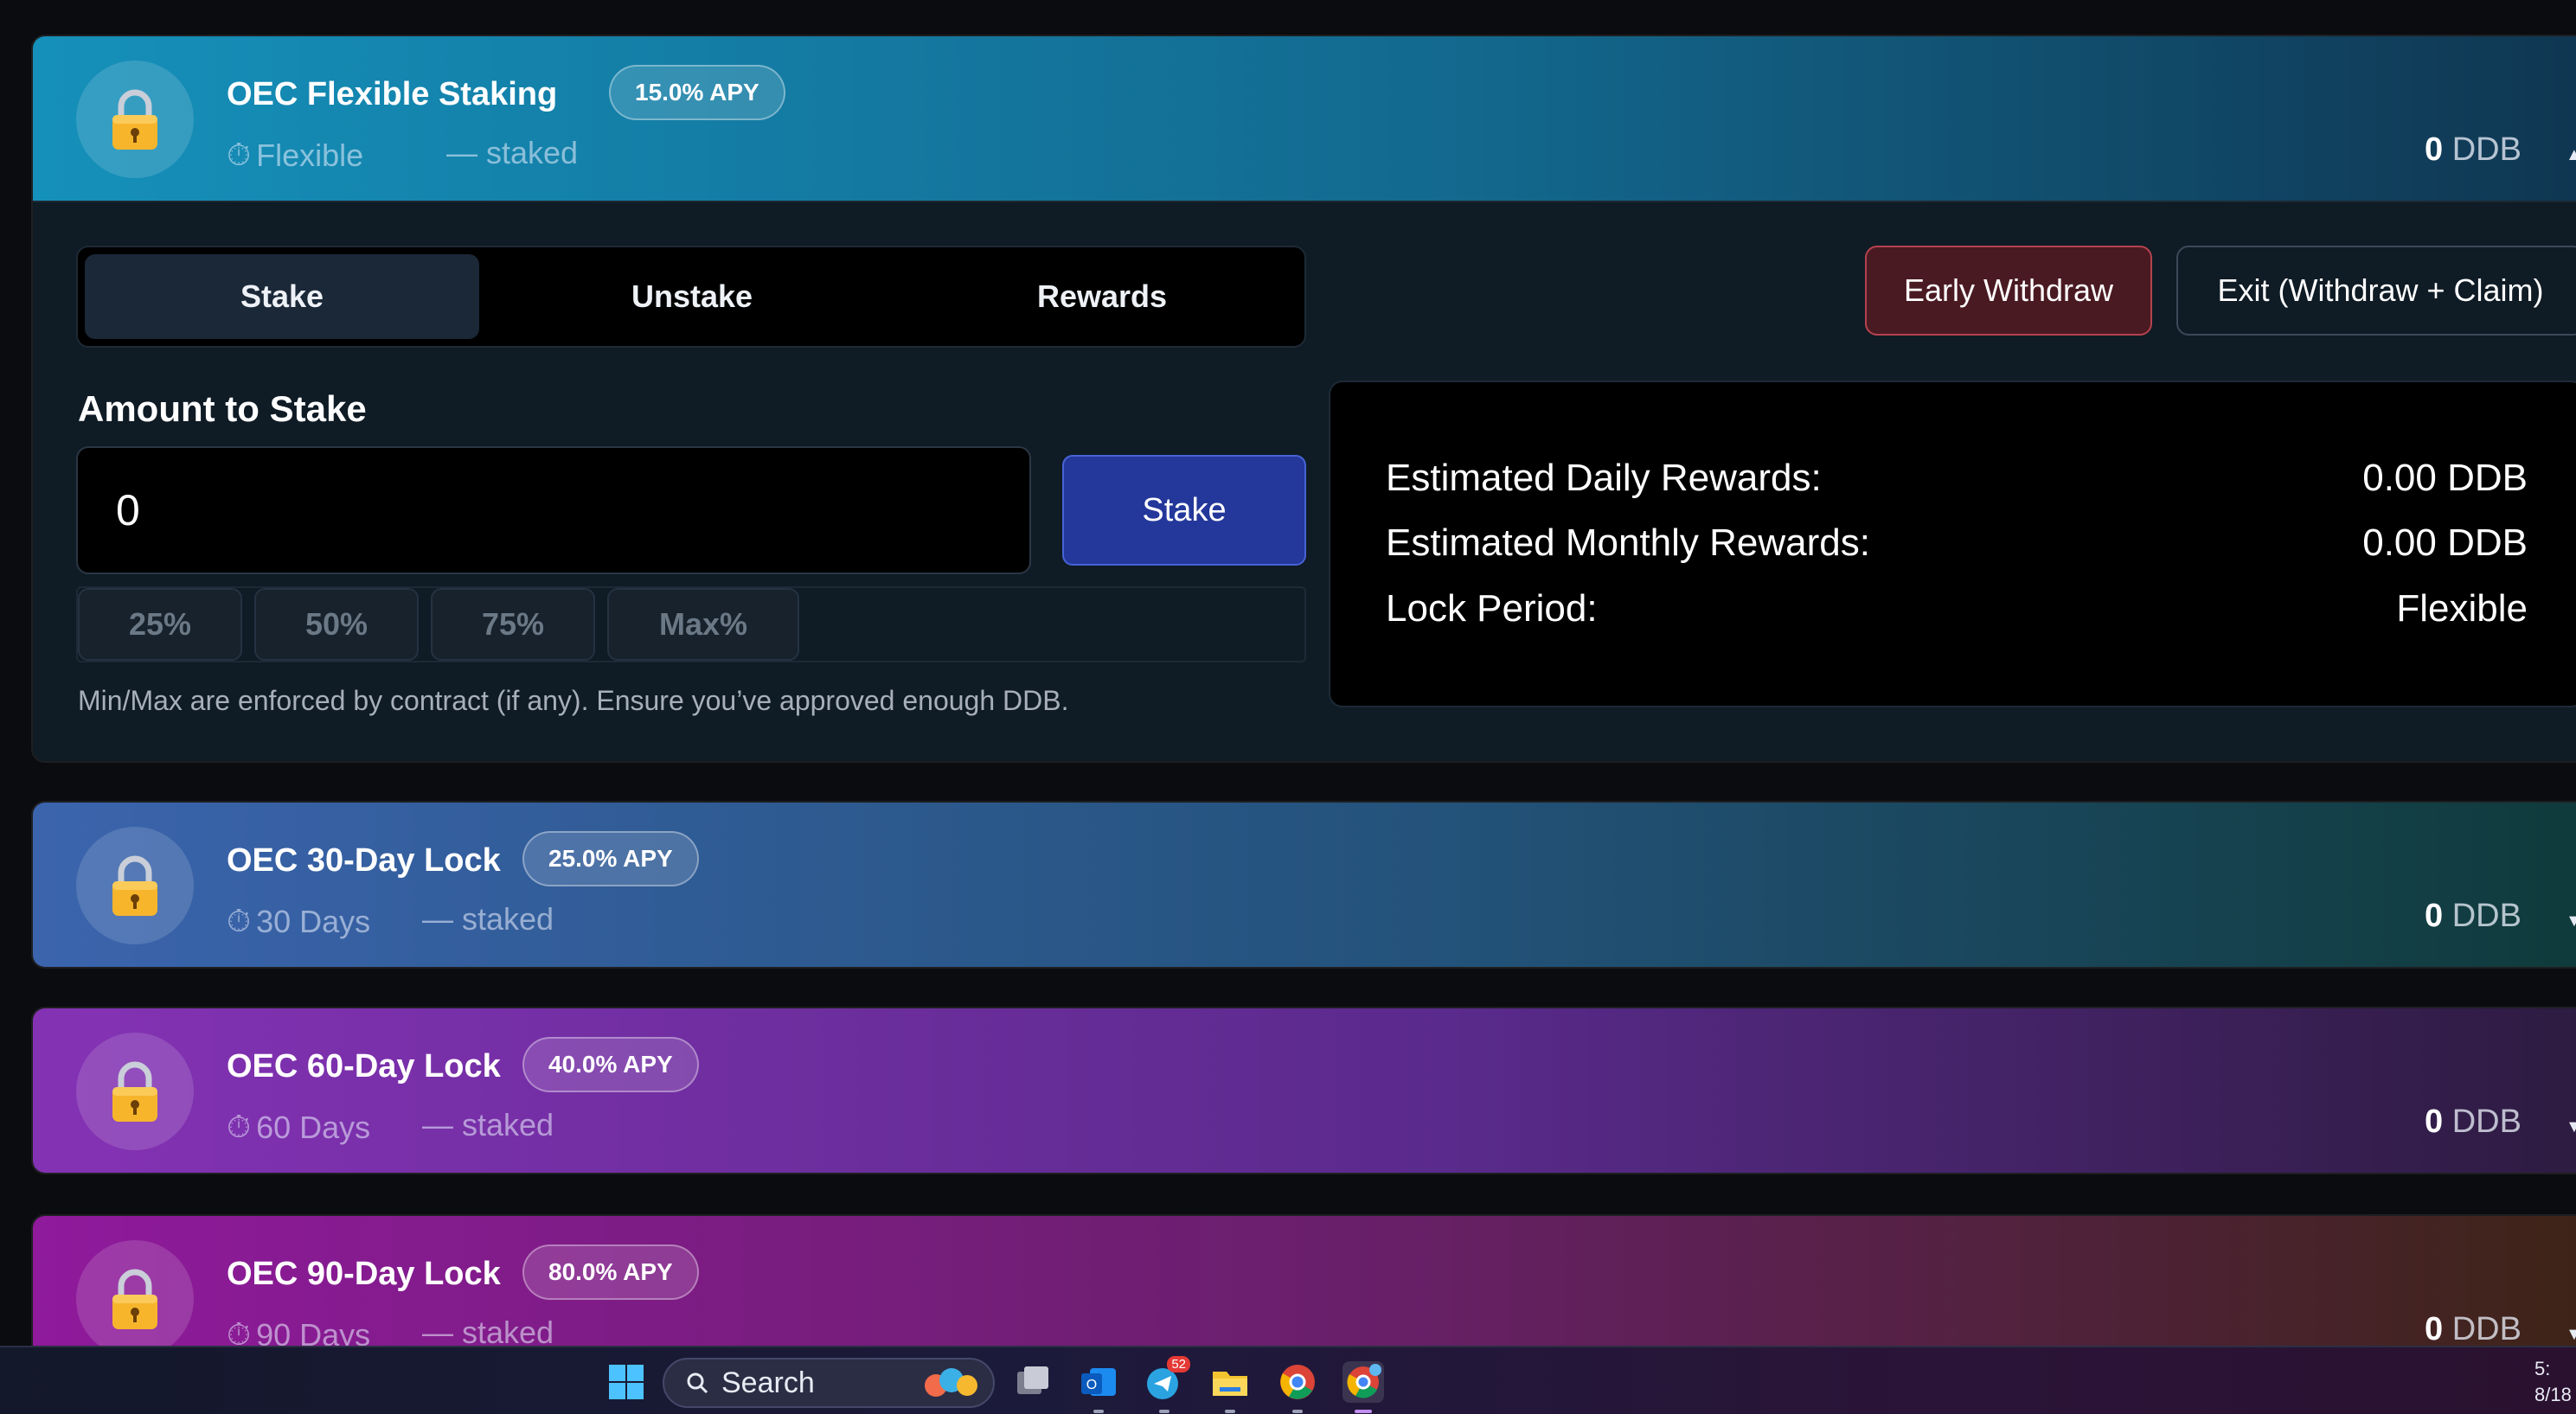  Describe the element at coordinates (610, 1064) in the screenshot. I see `apy-badge: 40.0% APY` at that location.